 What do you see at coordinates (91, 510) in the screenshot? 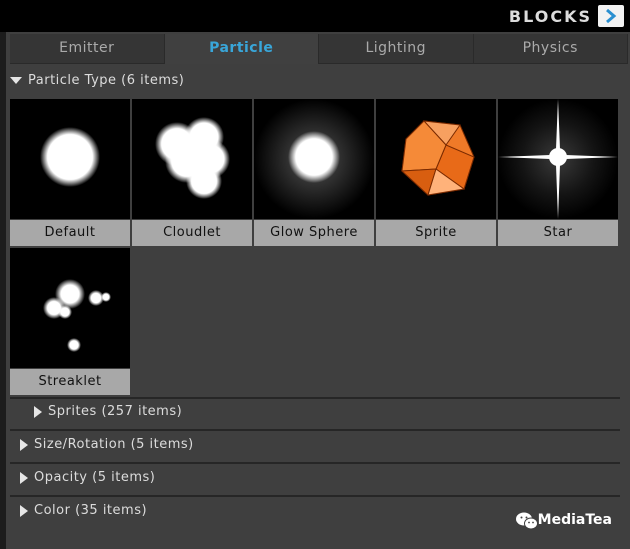
I see `section-color-label: Color (35 items)` at bounding box center [91, 510].